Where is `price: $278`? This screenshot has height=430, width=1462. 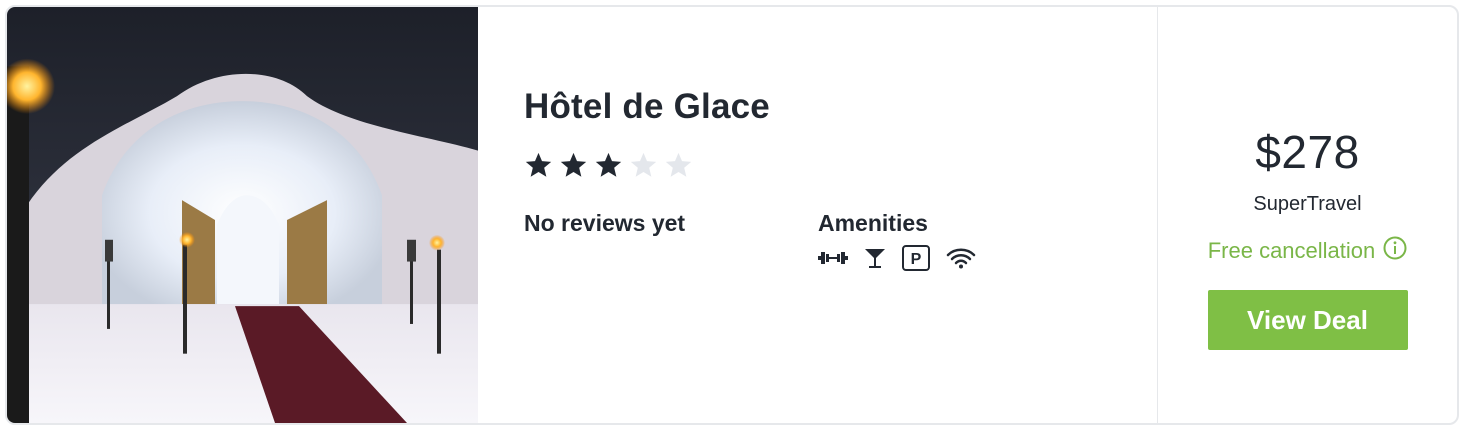 price: $278 is located at coordinates (1307, 152).